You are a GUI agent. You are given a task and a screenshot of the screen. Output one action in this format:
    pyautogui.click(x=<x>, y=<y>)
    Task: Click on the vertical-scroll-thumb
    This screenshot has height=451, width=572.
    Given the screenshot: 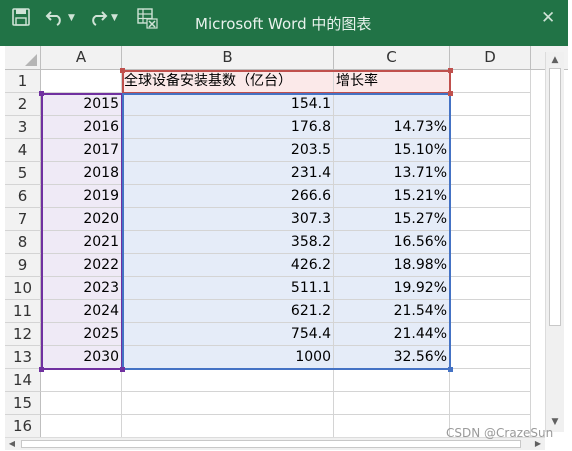 What is the action you would take?
    pyautogui.click(x=555, y=197)
    